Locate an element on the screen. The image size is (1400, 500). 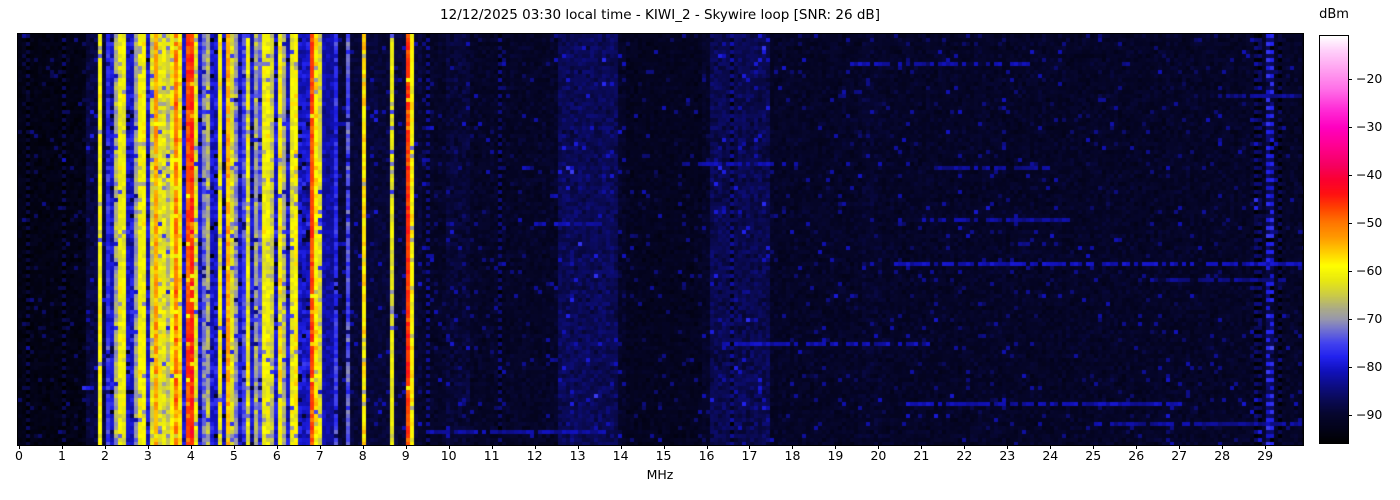
x-axis-label: MHz is located at coordinates (660, 474).